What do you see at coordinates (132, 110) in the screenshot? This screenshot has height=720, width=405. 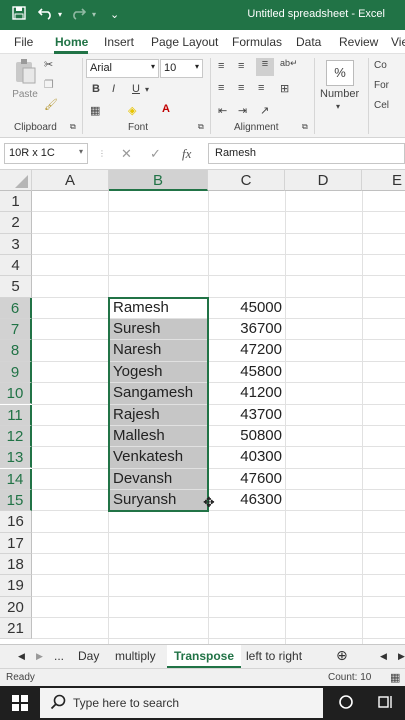 I see `fill-color-icon: ◈` at bounding box center [132, 110].